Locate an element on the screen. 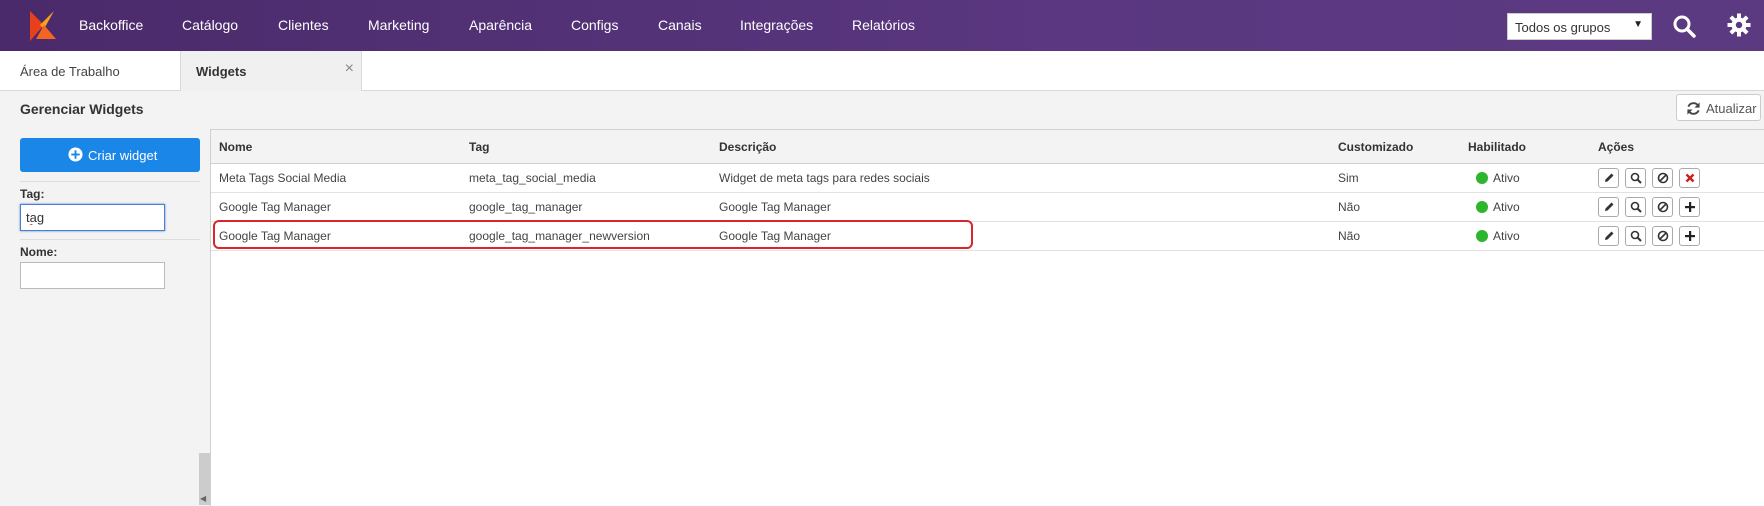 The image size is (1764, 506). remove-button is located at coordinates (1689, 178).